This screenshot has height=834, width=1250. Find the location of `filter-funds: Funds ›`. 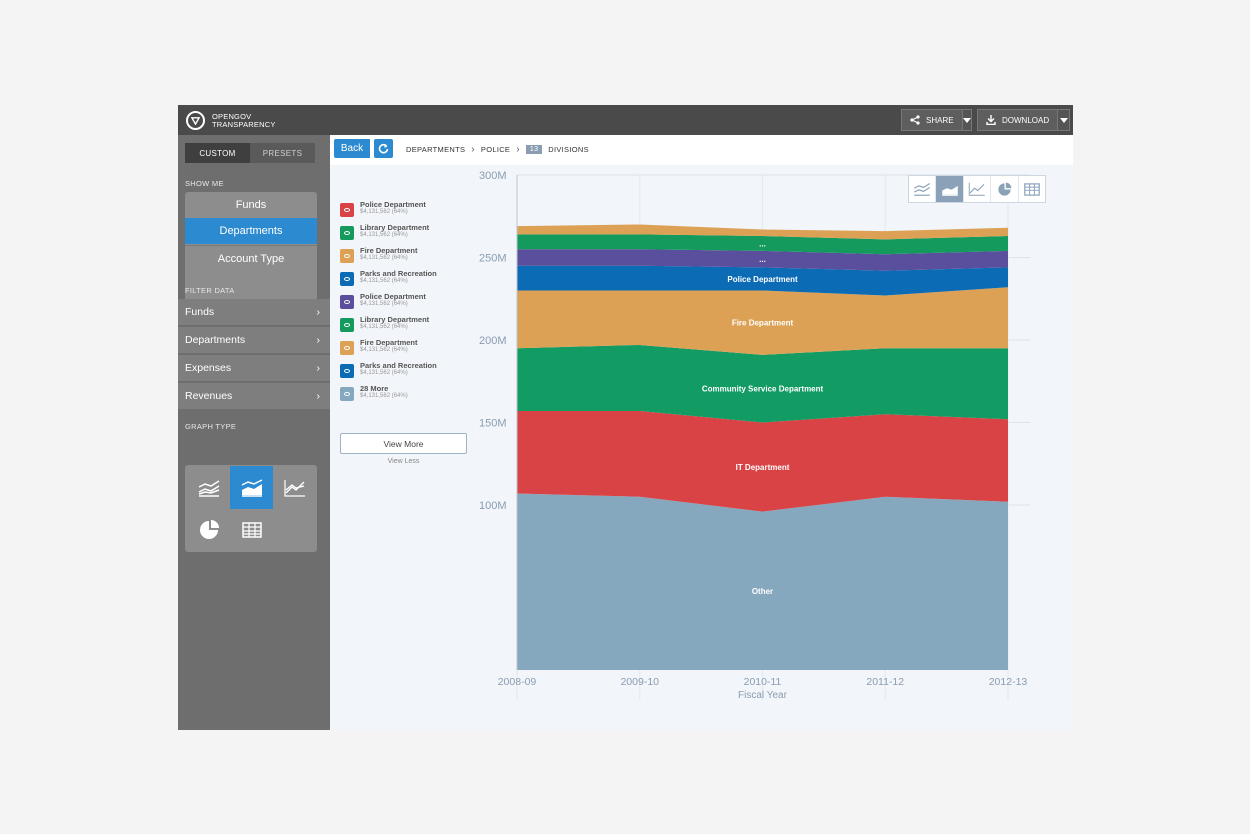

filter-funds: Funds › is located at coordinates (254, 312).